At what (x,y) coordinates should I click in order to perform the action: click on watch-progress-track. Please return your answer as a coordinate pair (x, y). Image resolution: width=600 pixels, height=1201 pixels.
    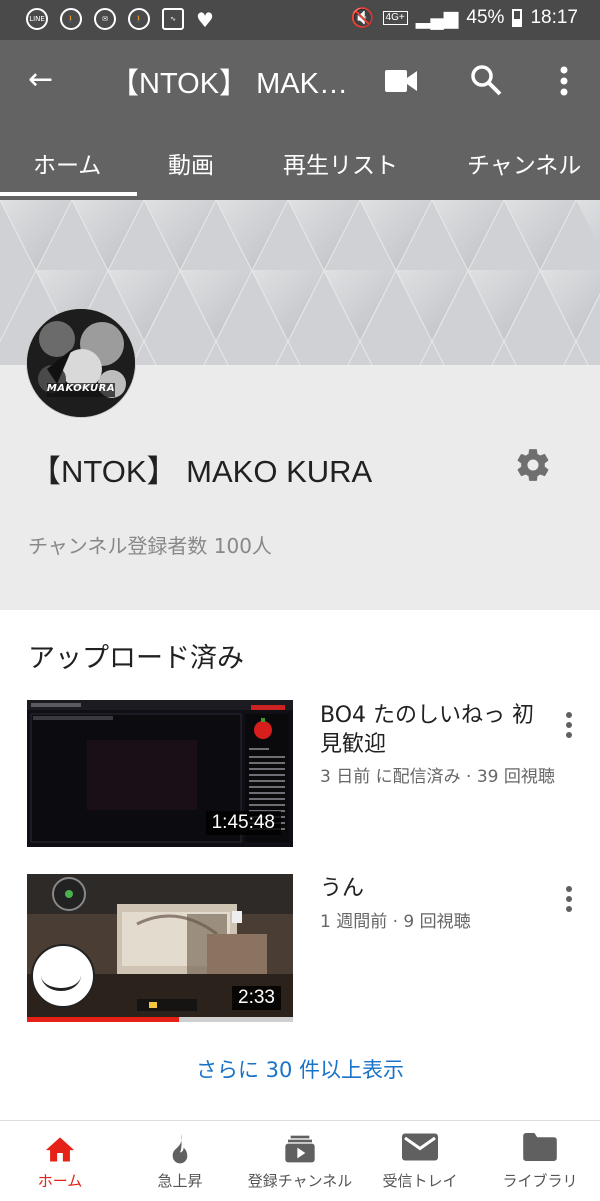
    Looking at the image, I should click on (160, 1019).